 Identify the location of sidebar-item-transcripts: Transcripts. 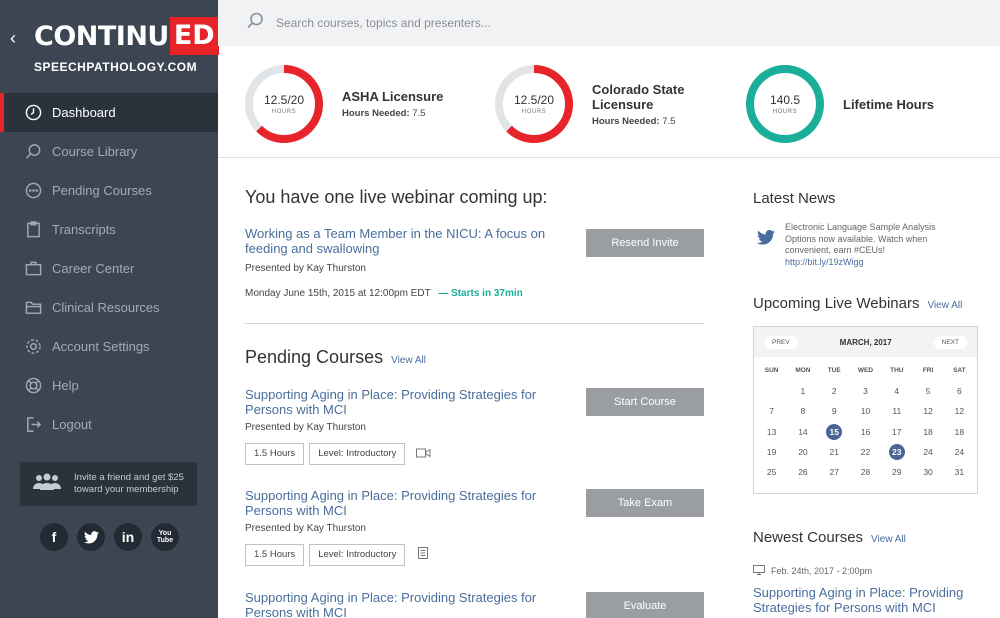
(109, 229).